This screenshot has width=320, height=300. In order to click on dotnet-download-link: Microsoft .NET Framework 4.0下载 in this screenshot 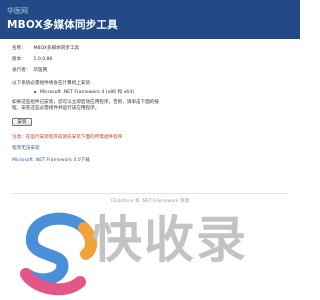, I will do `click(51, 160)`.